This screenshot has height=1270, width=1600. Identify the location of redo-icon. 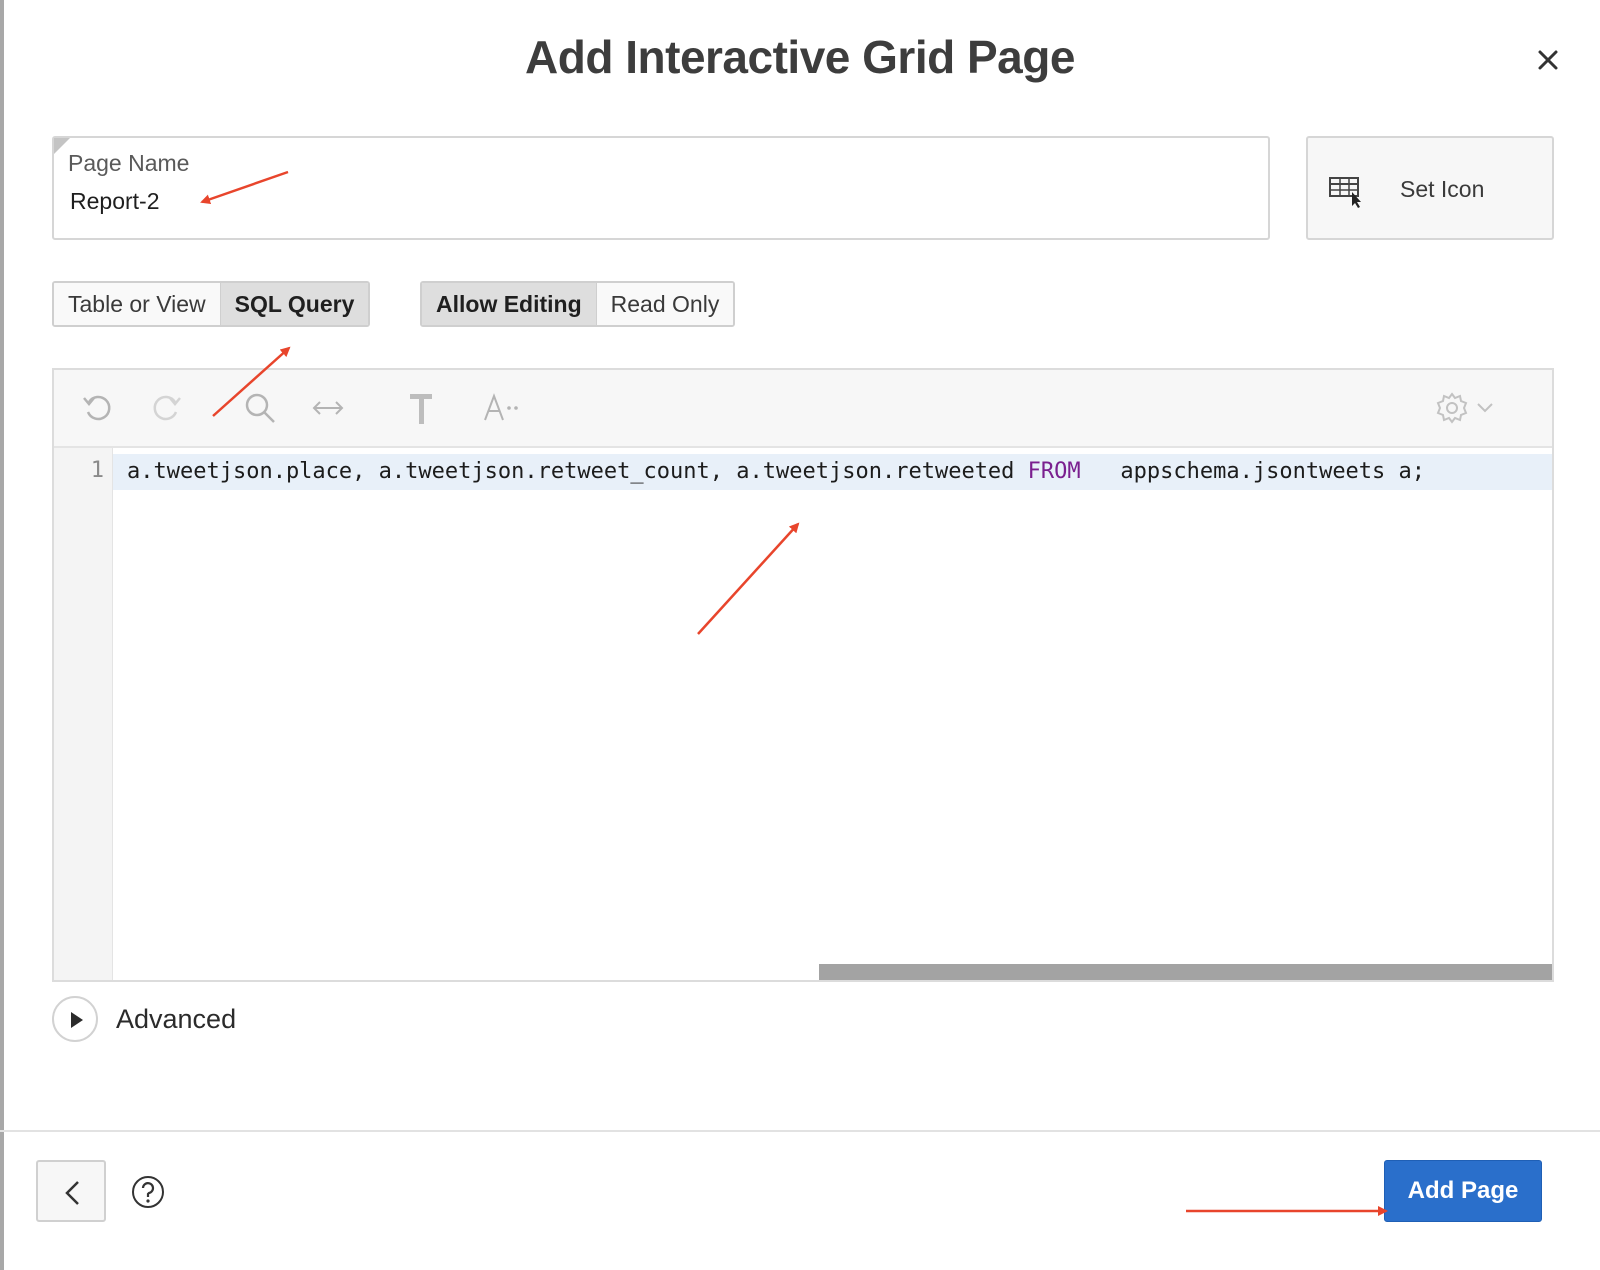
(167, 408).